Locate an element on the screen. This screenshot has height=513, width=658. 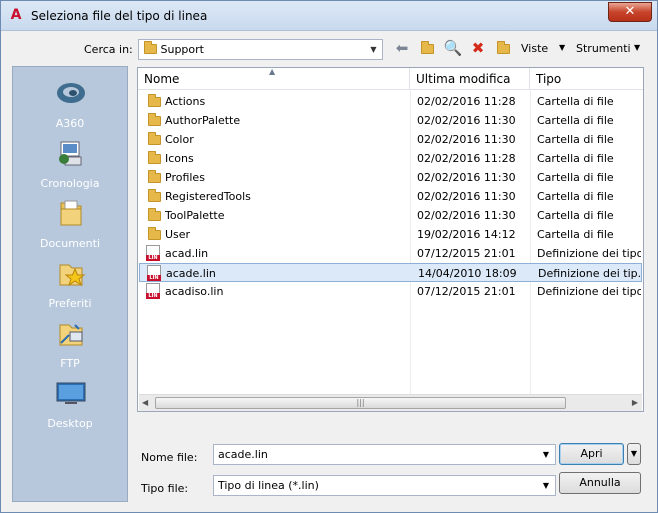
horizontal-scrollbar: ◀ ||| ▶ is located at coordinates (390, 402).